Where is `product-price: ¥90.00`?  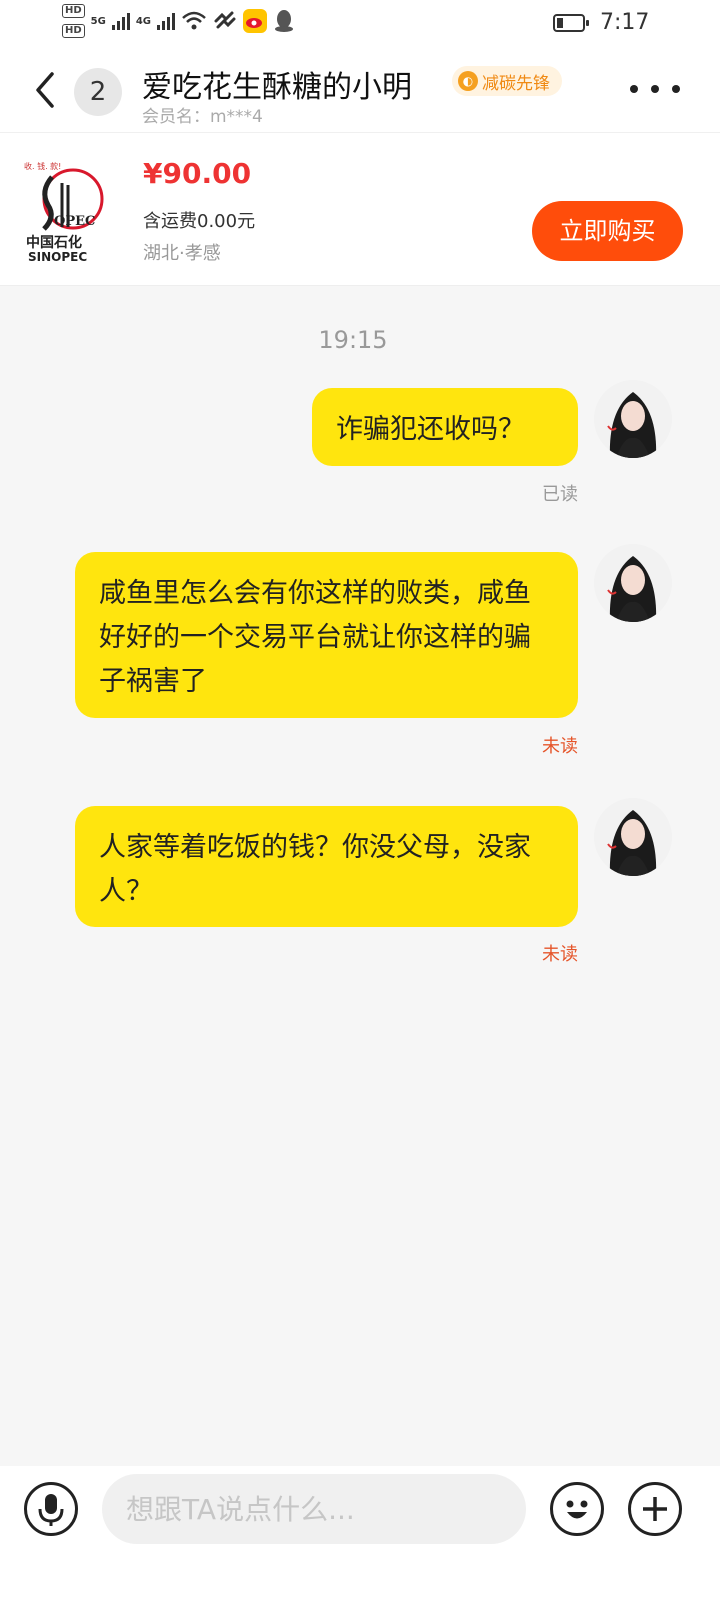
product-price: ¥90.00 is located at coordinates (197, 173).